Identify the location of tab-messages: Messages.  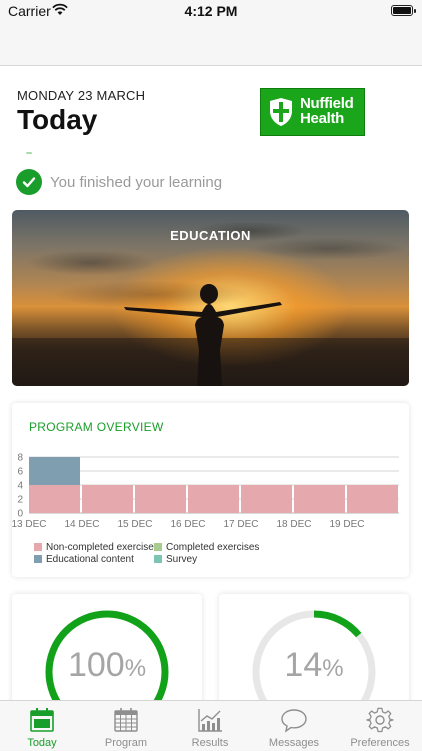
(294, 726).